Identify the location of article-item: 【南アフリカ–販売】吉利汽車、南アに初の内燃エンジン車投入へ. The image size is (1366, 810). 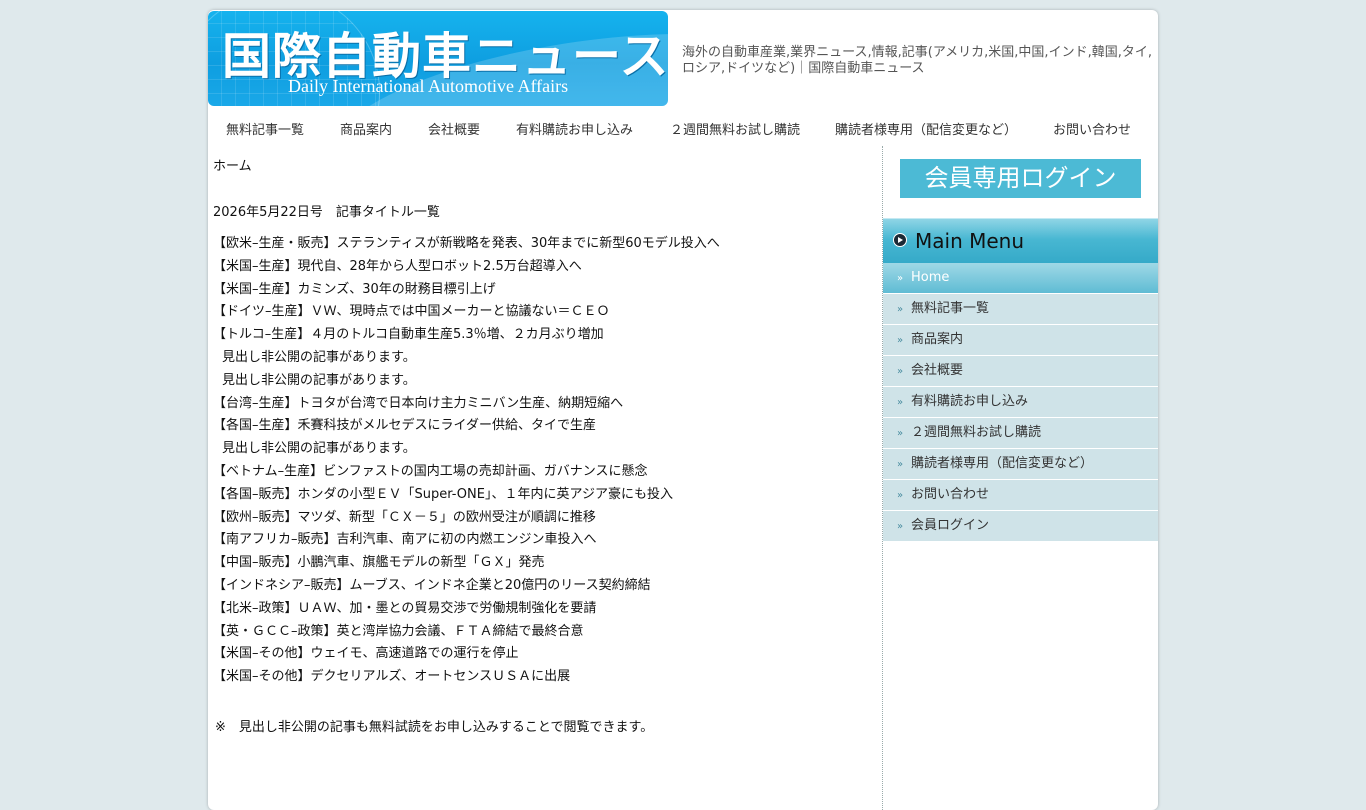
(466, 540).